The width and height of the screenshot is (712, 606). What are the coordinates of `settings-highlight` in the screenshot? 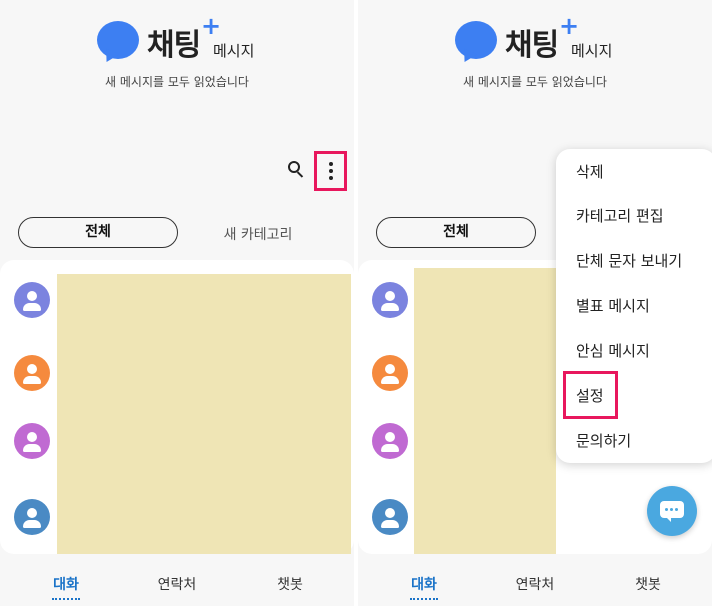 It's located at (590, 395).